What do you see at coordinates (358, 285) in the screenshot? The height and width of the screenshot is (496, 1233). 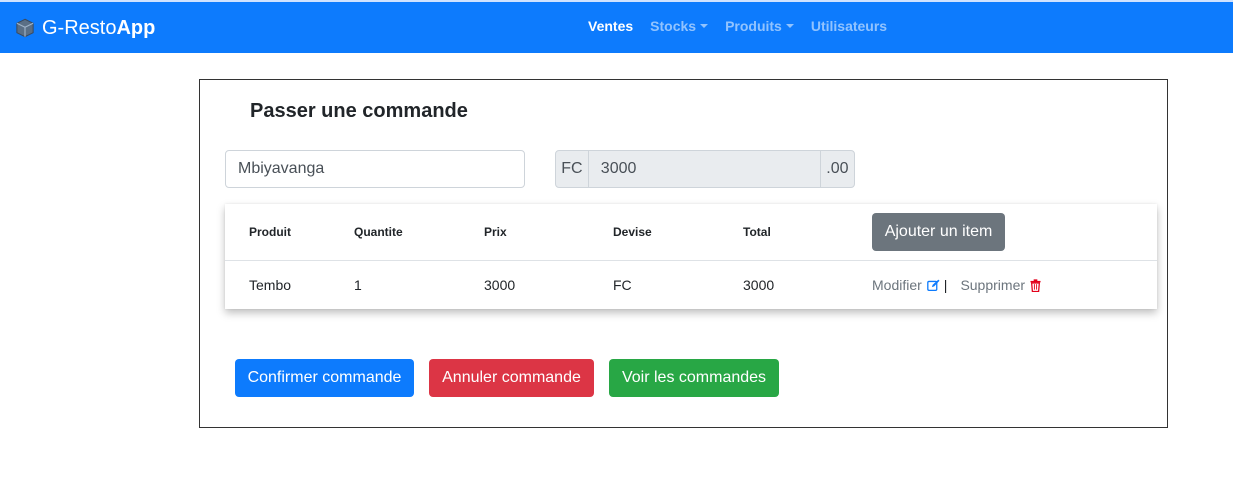 I see `cell-quantite: 1` at bounding box center [358, 285].